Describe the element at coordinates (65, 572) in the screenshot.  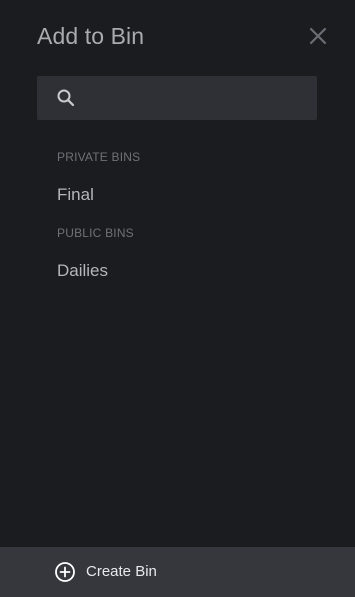
I see `plus-circle-icon` at that location.